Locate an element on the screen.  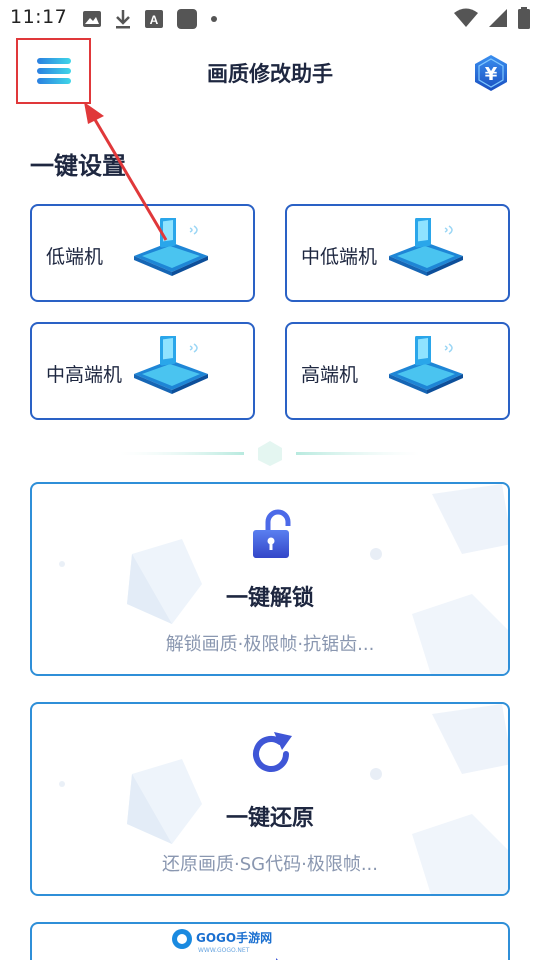
signal-icon is located at coordinates (498, 18).